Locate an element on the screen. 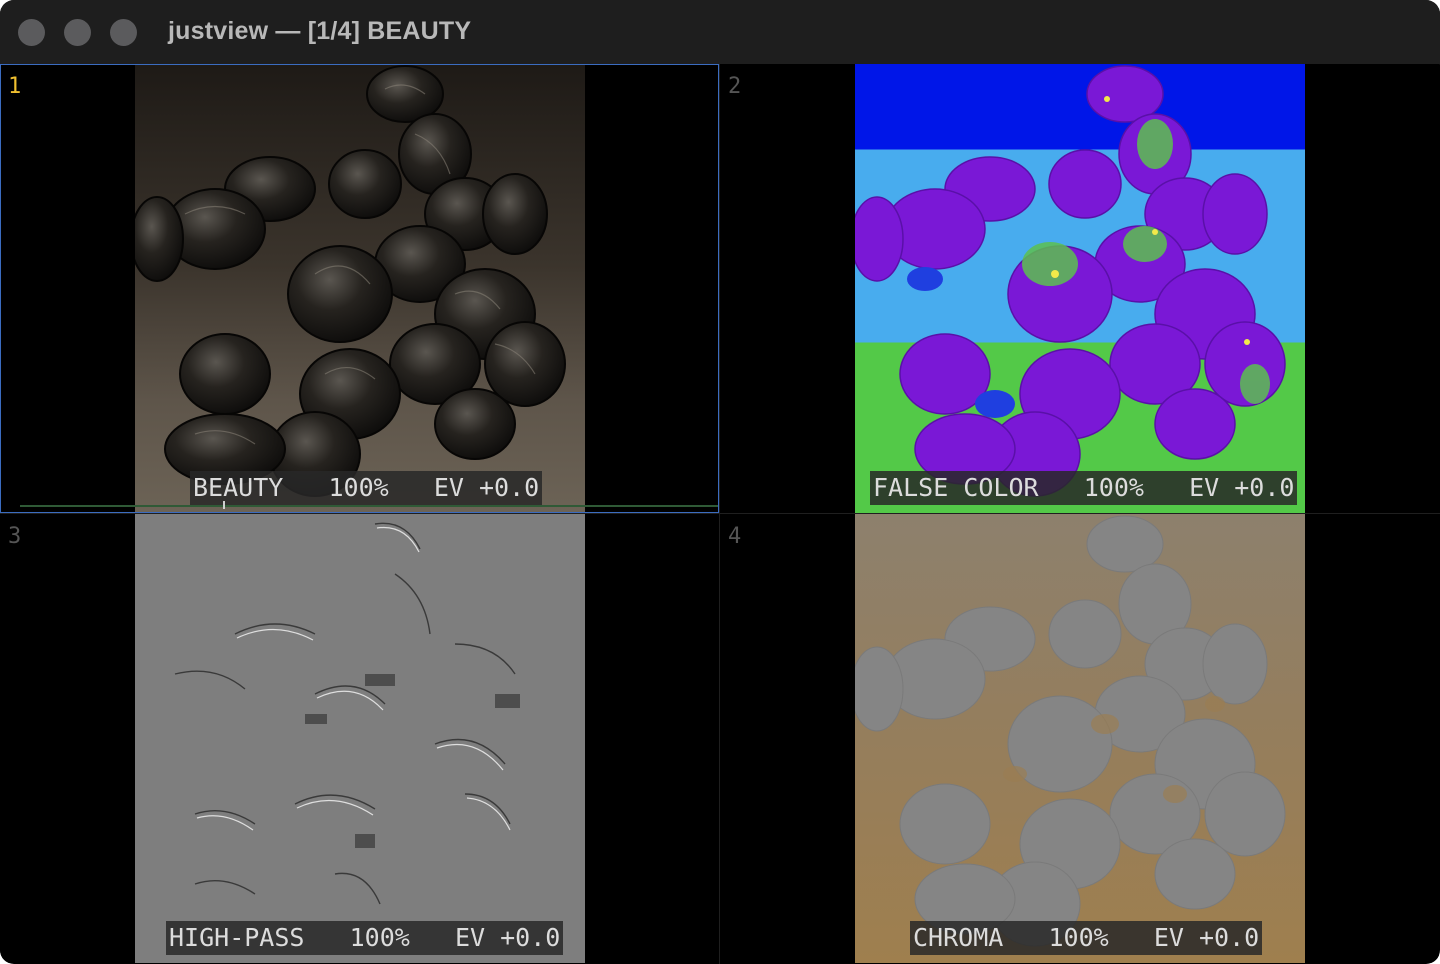  scrubber-handle is located at coordinates (224, 505).